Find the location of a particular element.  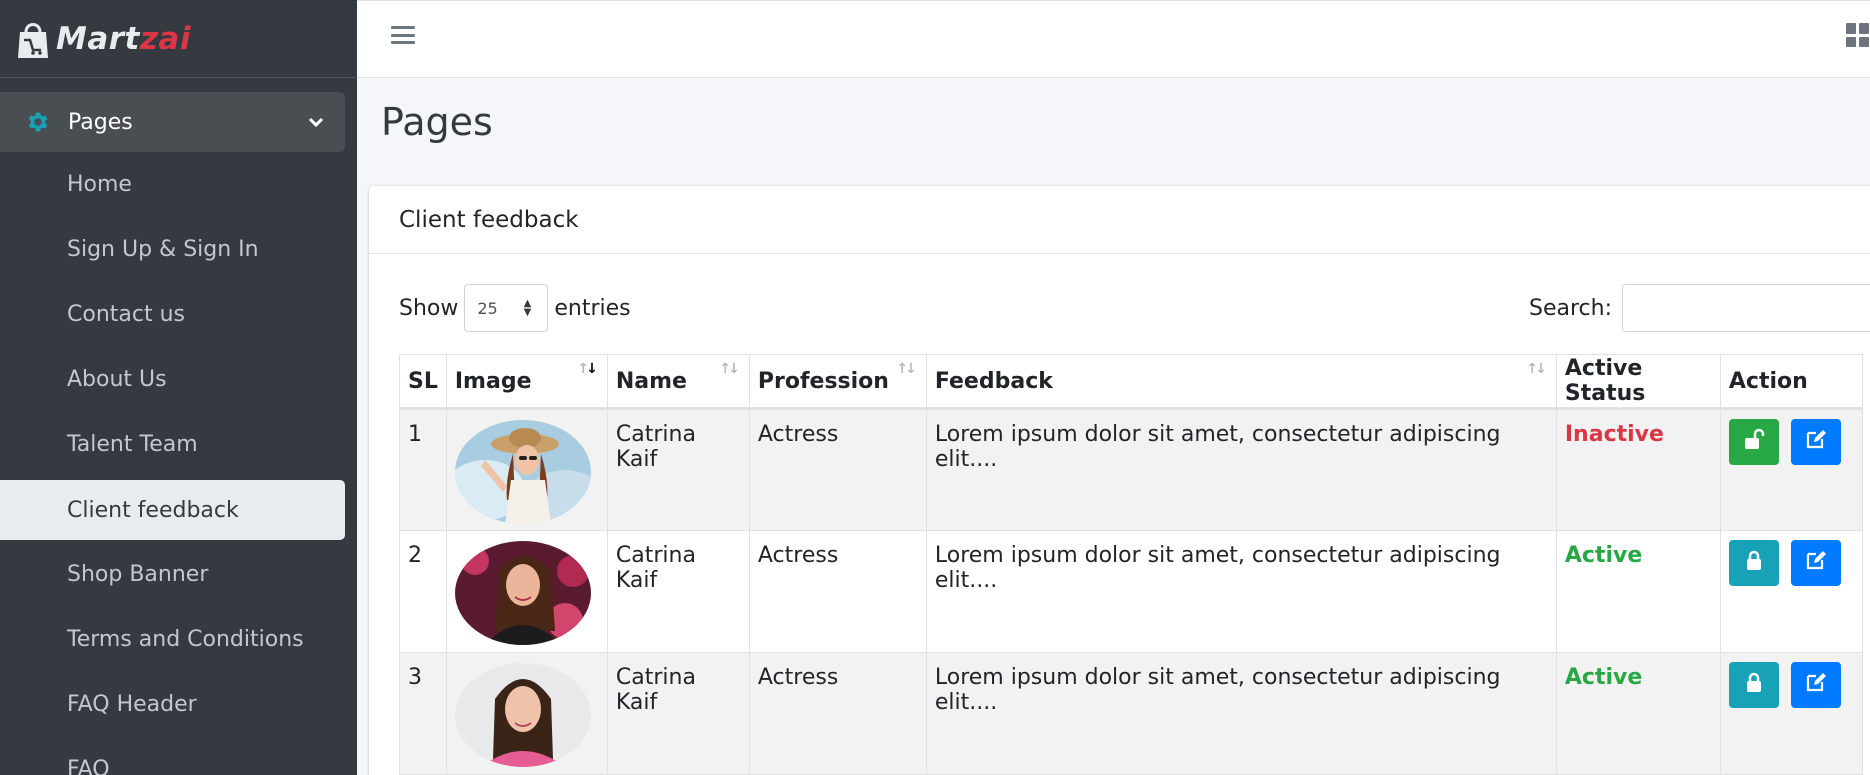

sidebar-item-talent-team: Talent Team is located at coordinates (172, 444).